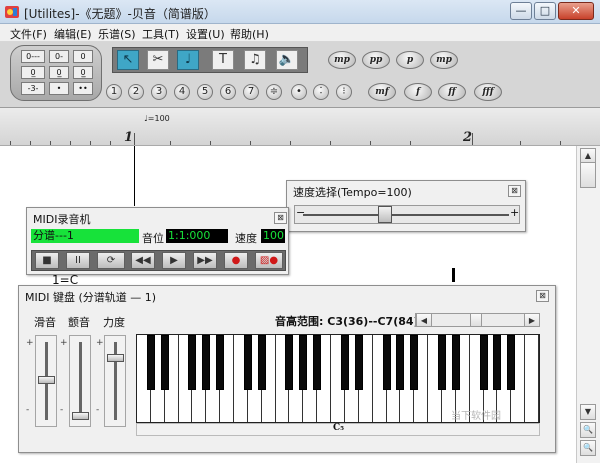 The width and height of the screenshot is (600, 463). What do you see at coordinates (205, 34) in the screenshot?
I see `menu-settings: 设置(U)` at bounding box center [205, 34].